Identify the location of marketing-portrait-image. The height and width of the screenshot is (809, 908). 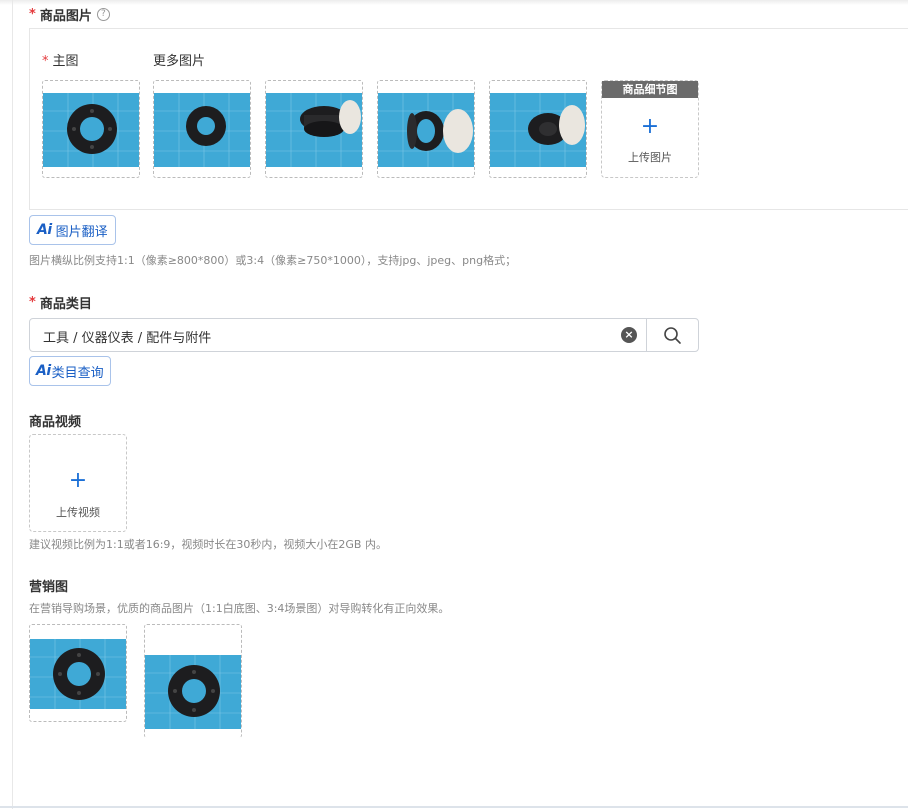
(193, 681).